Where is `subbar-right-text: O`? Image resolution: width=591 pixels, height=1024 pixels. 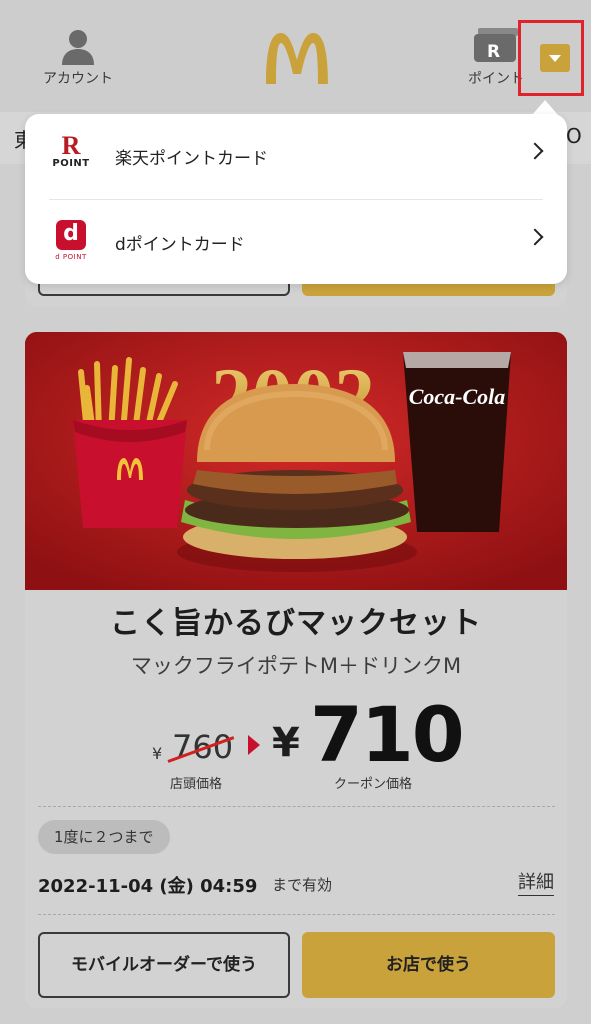
subbar-right-text: O is located at coordinates (574, 136).